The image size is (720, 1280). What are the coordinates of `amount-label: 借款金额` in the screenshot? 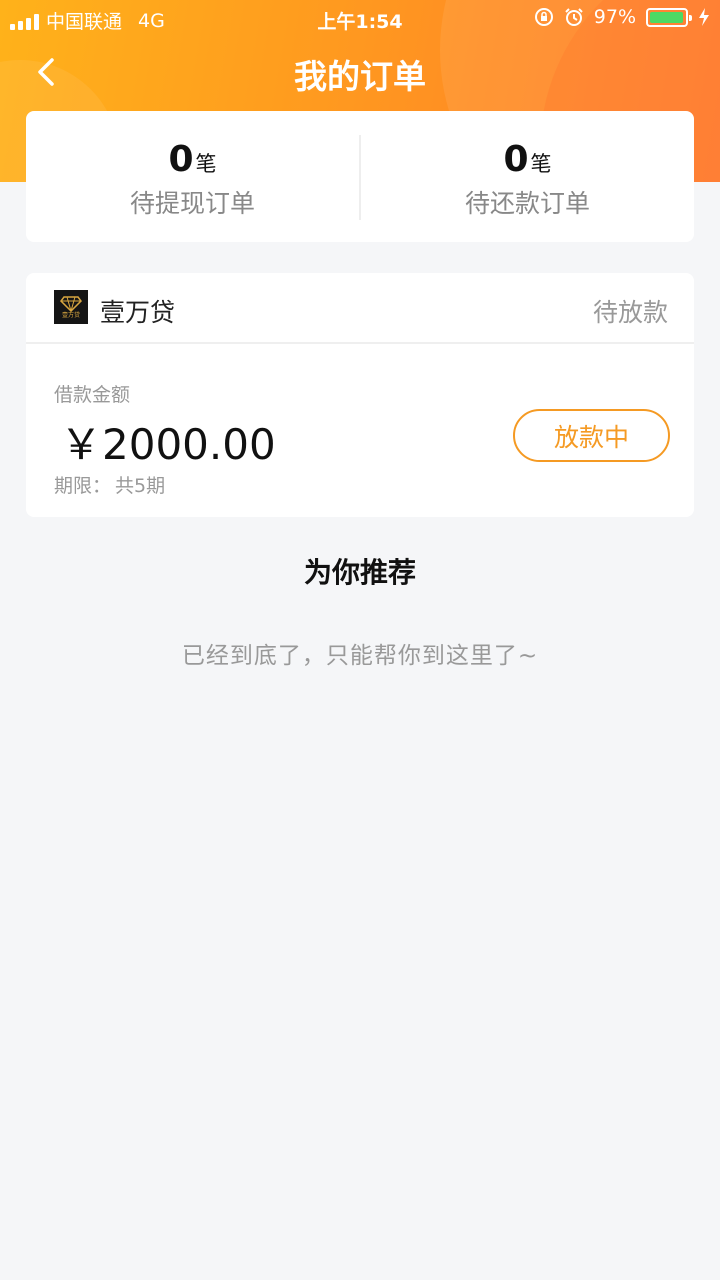 It's located at (92, 395).